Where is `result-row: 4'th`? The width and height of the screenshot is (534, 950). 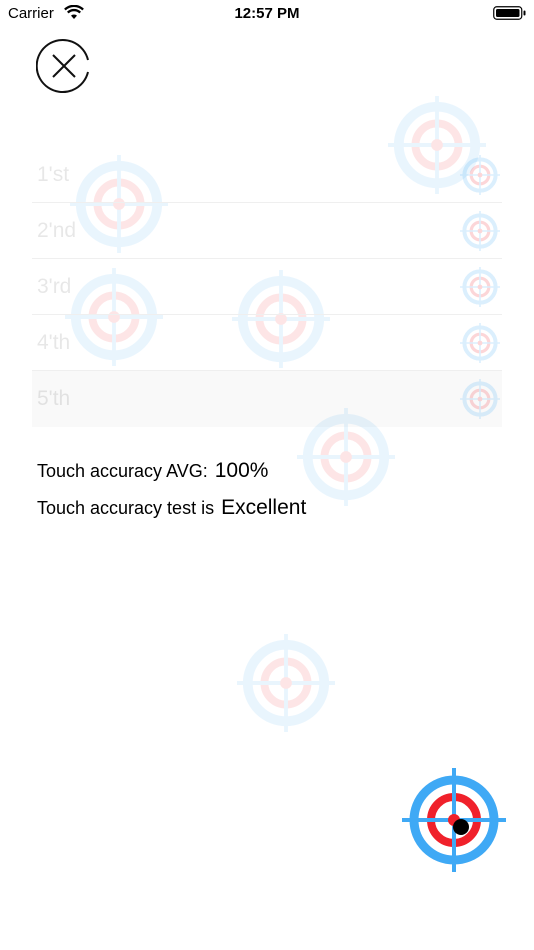 result-row: 4'th is located at coordinates (267, 343).